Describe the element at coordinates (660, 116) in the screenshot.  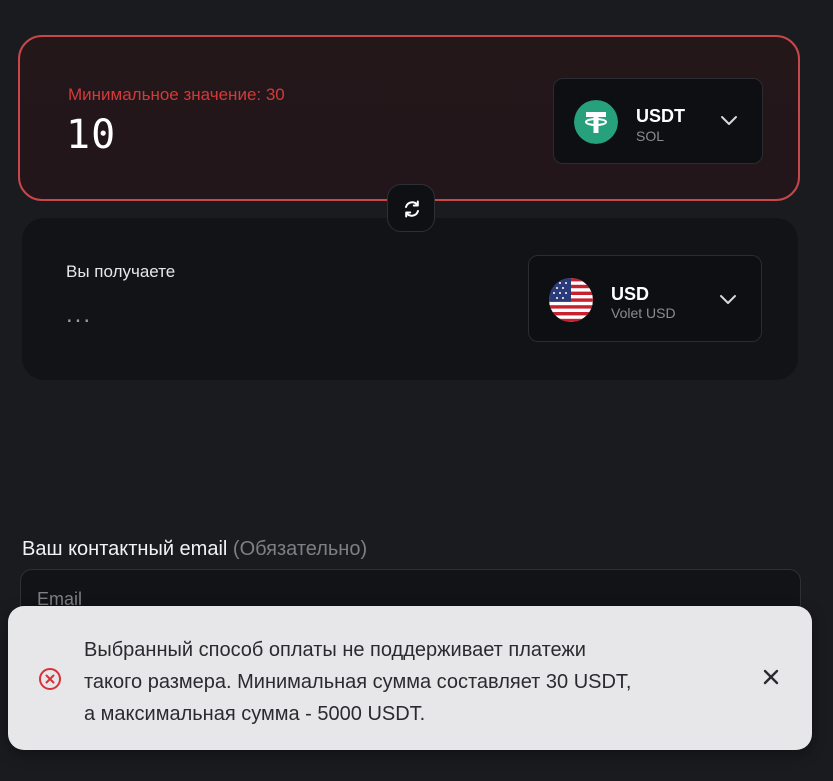
I see `send-currency-code: USDT` at that location.